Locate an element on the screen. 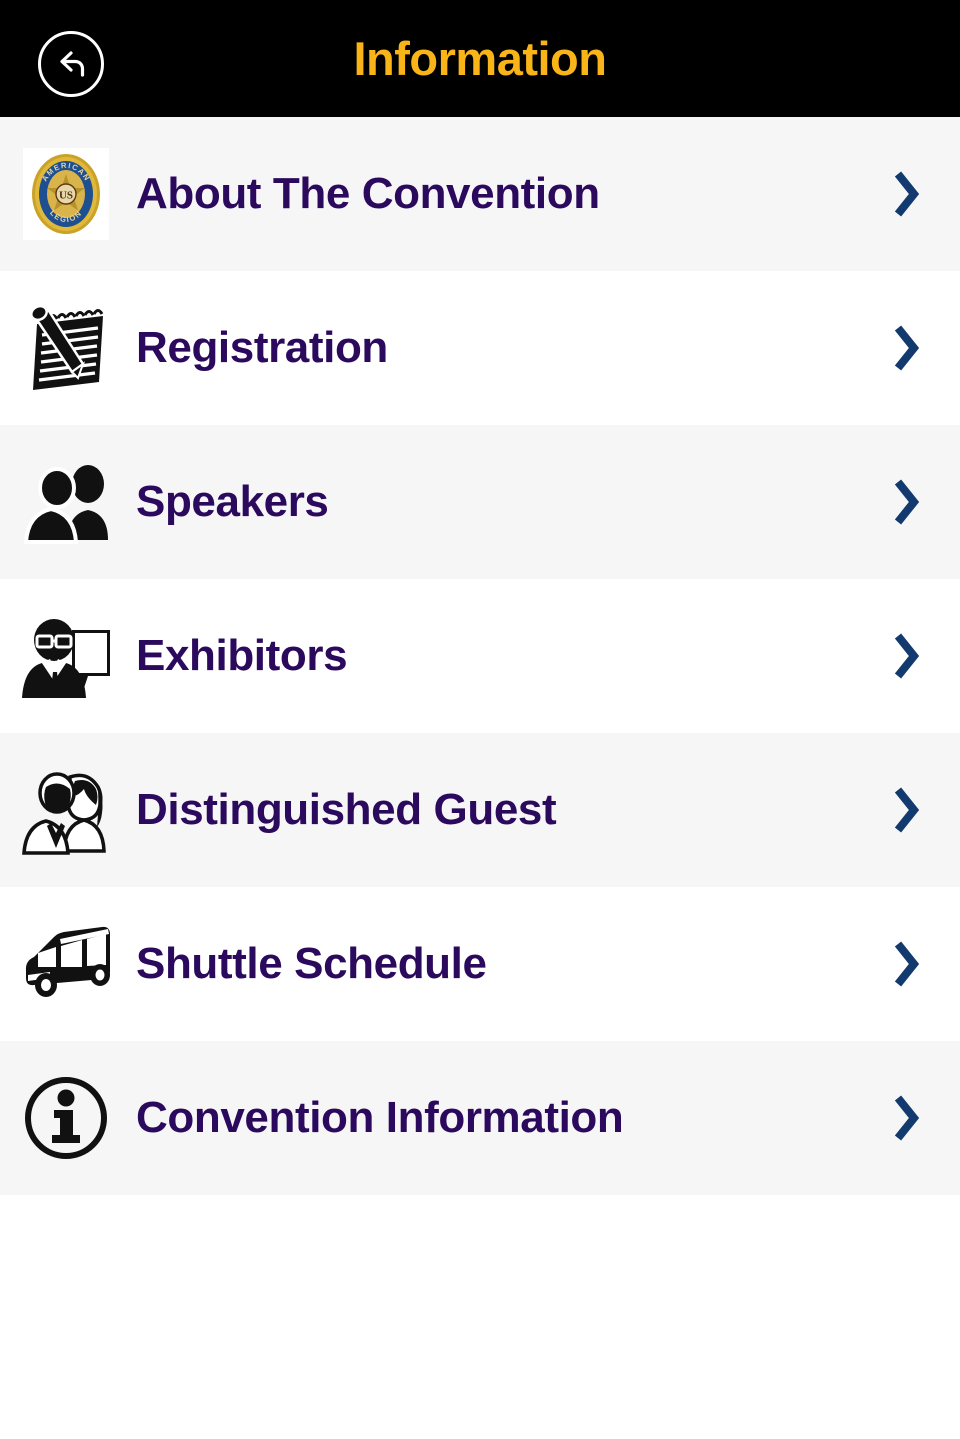 This screenshot has width=960, height=1439. list-item-label: Shuttle Schedule is located at coordinates (311, 963).